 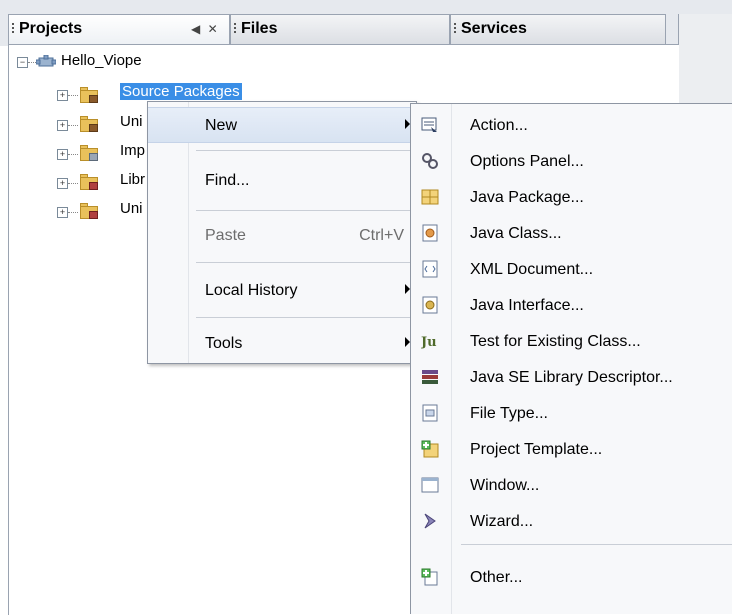 I want to click on tab-files: Files, so click(x=340, y=29).